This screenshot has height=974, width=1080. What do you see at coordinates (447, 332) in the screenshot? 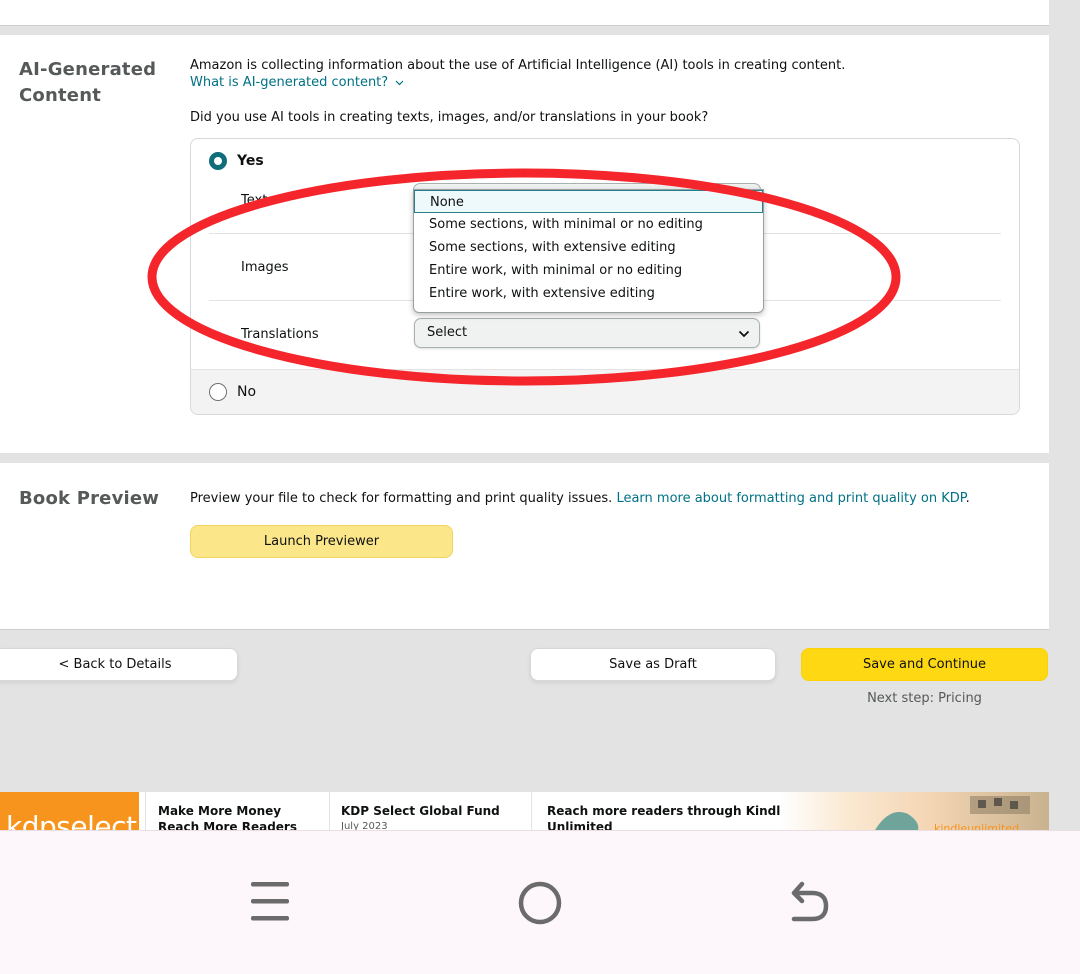
I see `translations-select-value: Select` at bounding box center [447, 332].